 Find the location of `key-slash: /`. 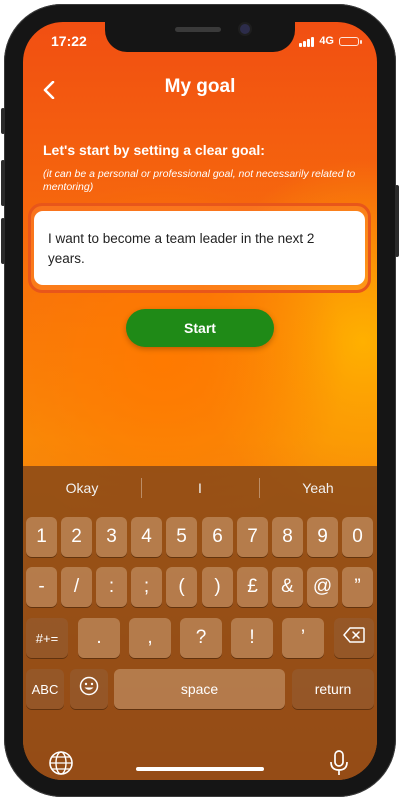

key-slash: / is located at coordinates (76, 587).